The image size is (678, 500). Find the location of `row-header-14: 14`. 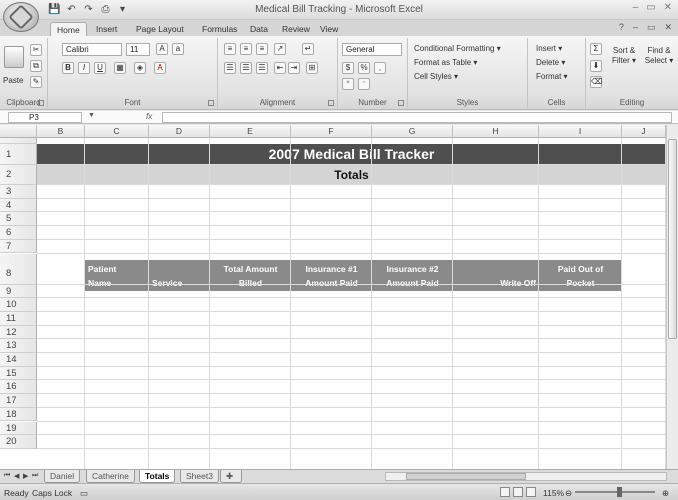

row-header-14: 14 is located at coordinates (18, 360).